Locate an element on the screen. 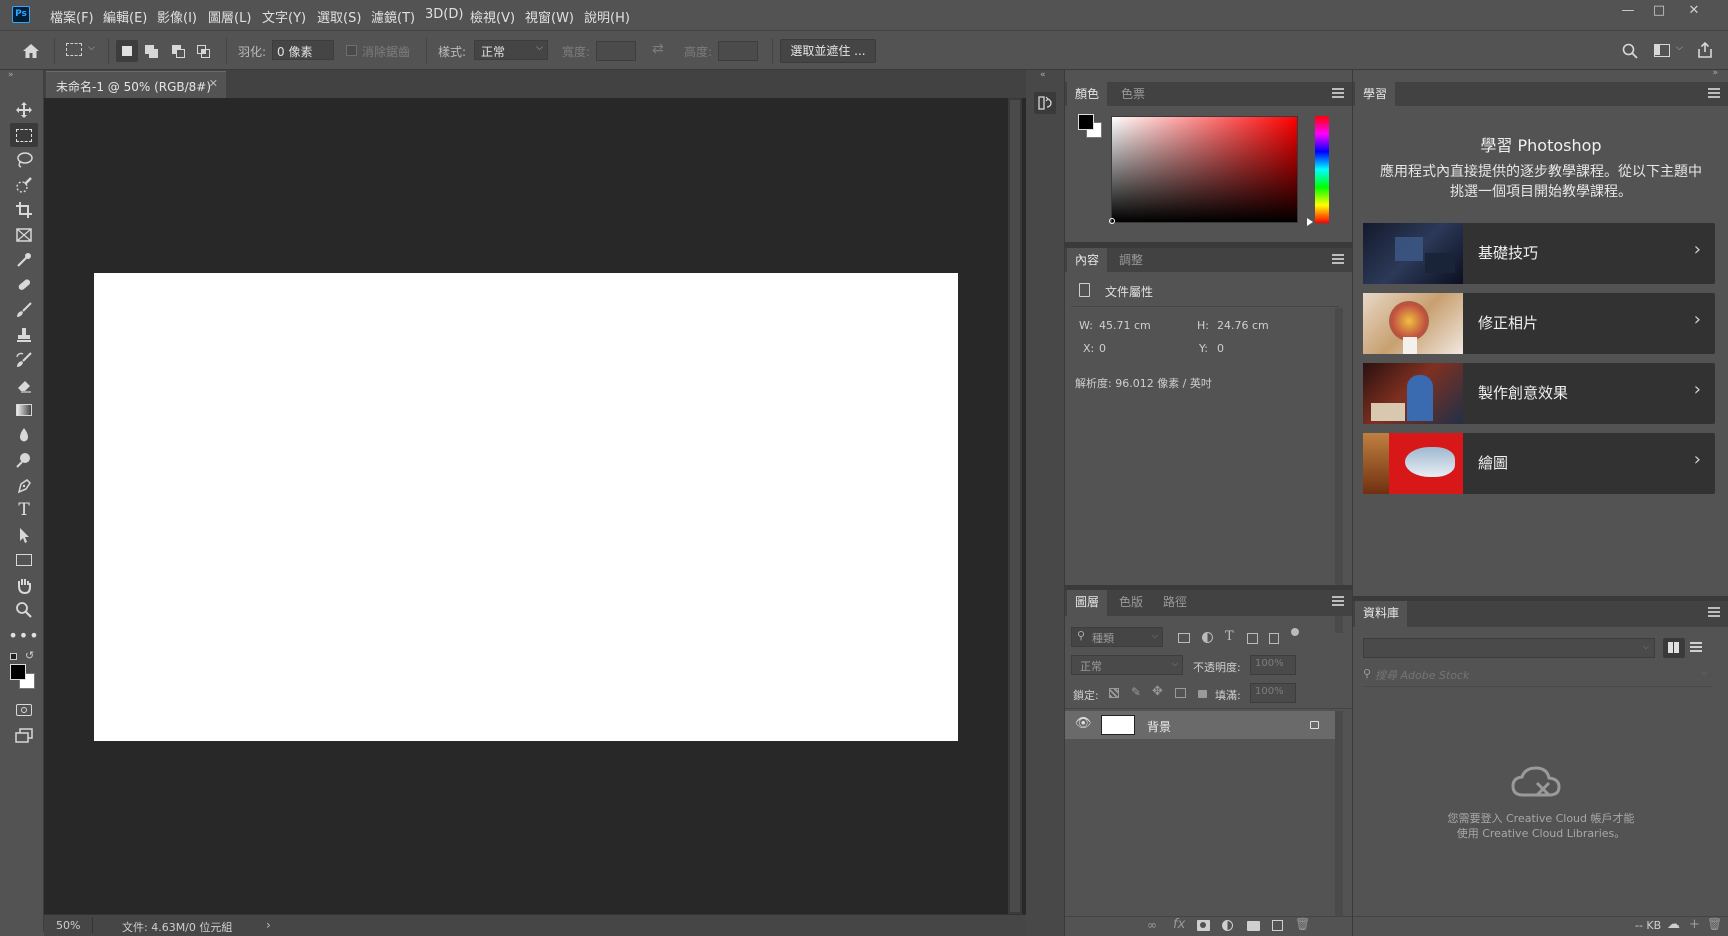  subtract-selection-icon is located at coordinates (178, 51).